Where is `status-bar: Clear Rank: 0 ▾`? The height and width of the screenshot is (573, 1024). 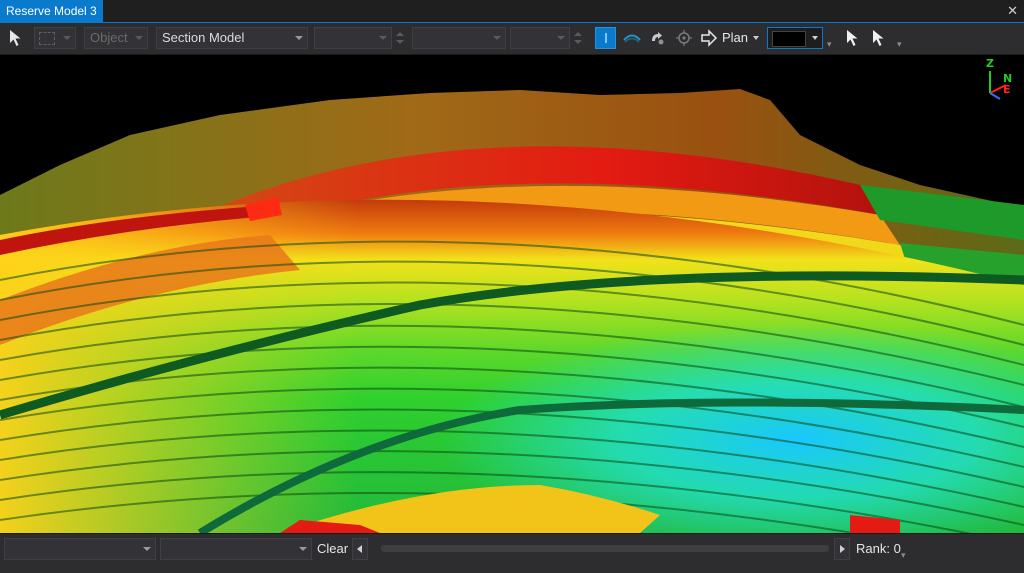 status-bar: Clear Rank: 0 ▾ is located at coordinates (512, 553).